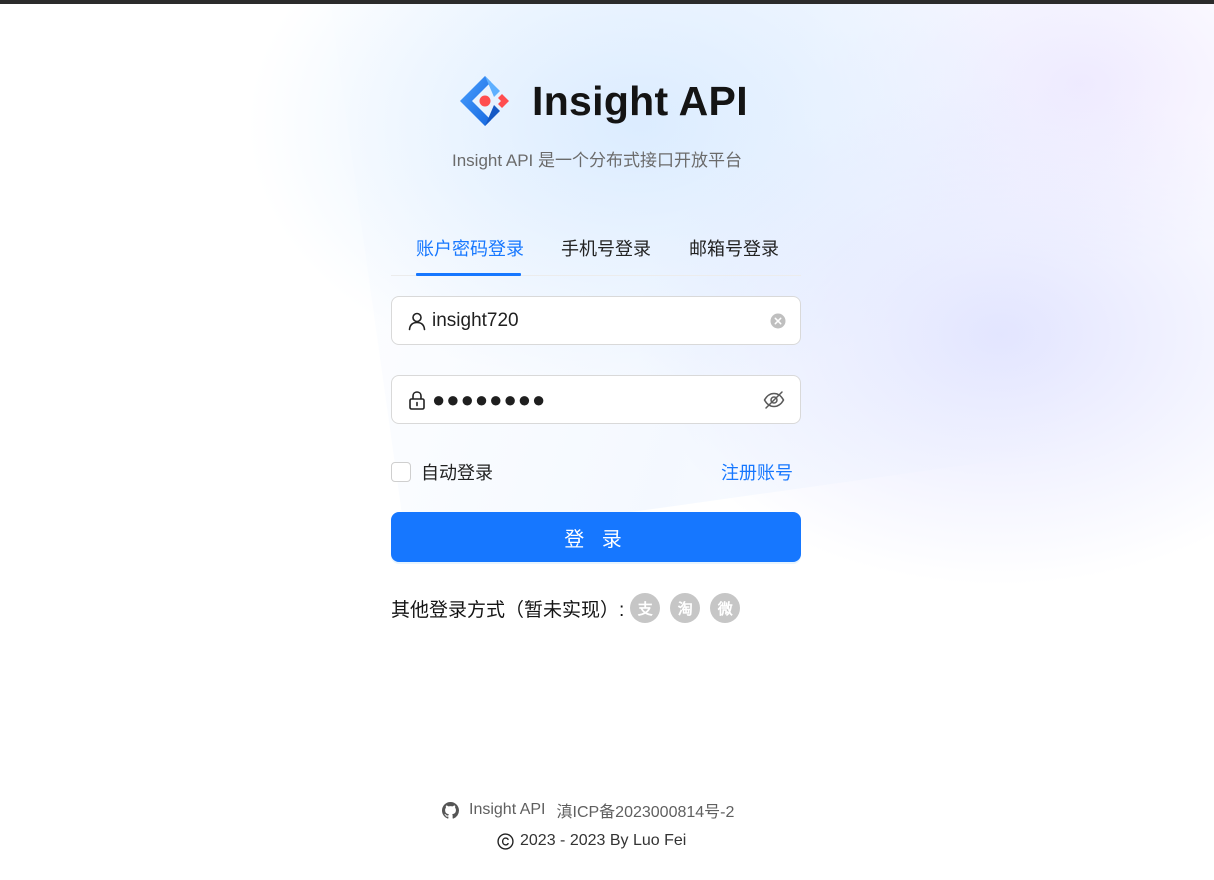 The width and height of the screenshot is (1214, 880). I want to click on other-login-label: 其他登录方式（暂未实现）:, so click(508, 610).